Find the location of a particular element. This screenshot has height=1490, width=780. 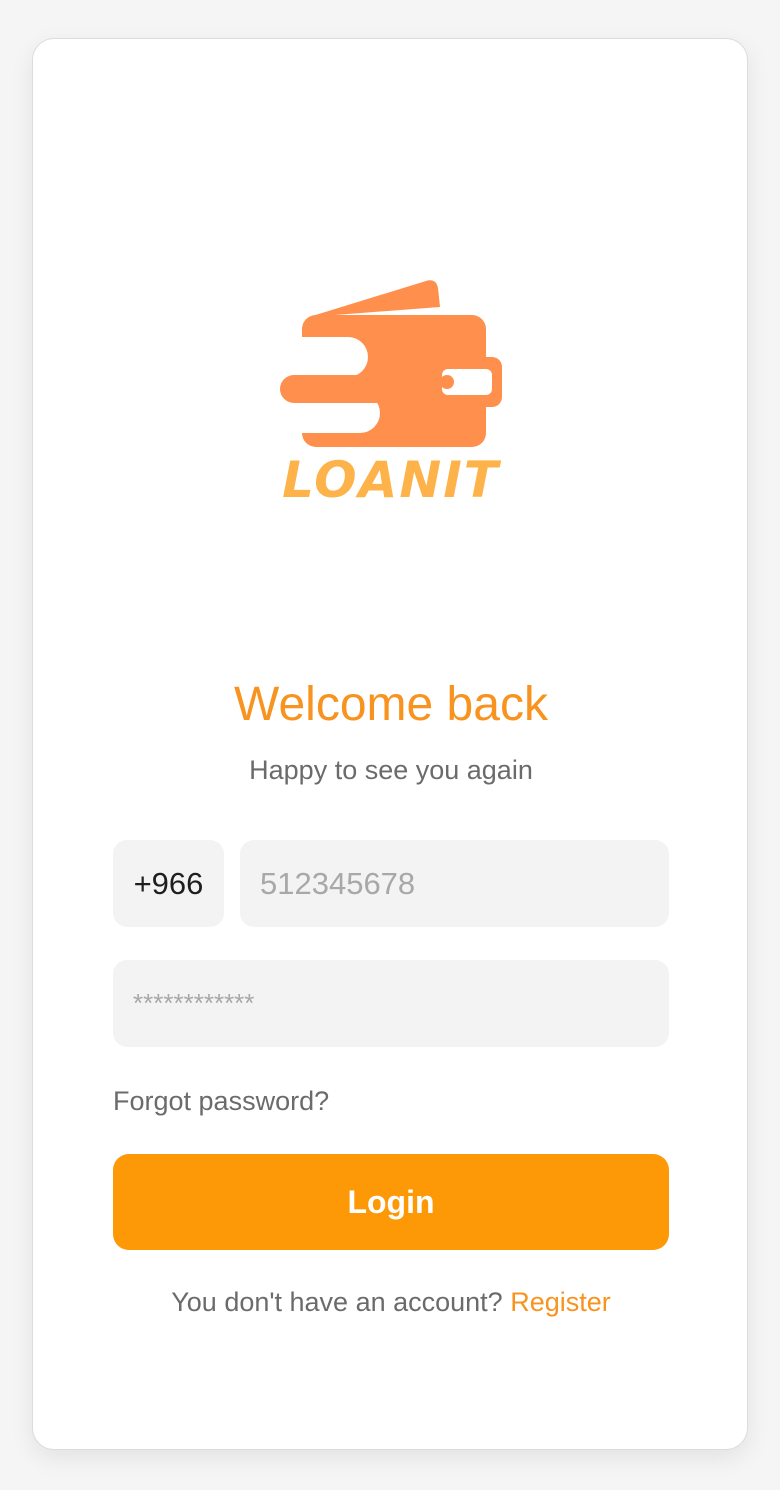

page-title: Welcome back is located at coordinates (391, 704).